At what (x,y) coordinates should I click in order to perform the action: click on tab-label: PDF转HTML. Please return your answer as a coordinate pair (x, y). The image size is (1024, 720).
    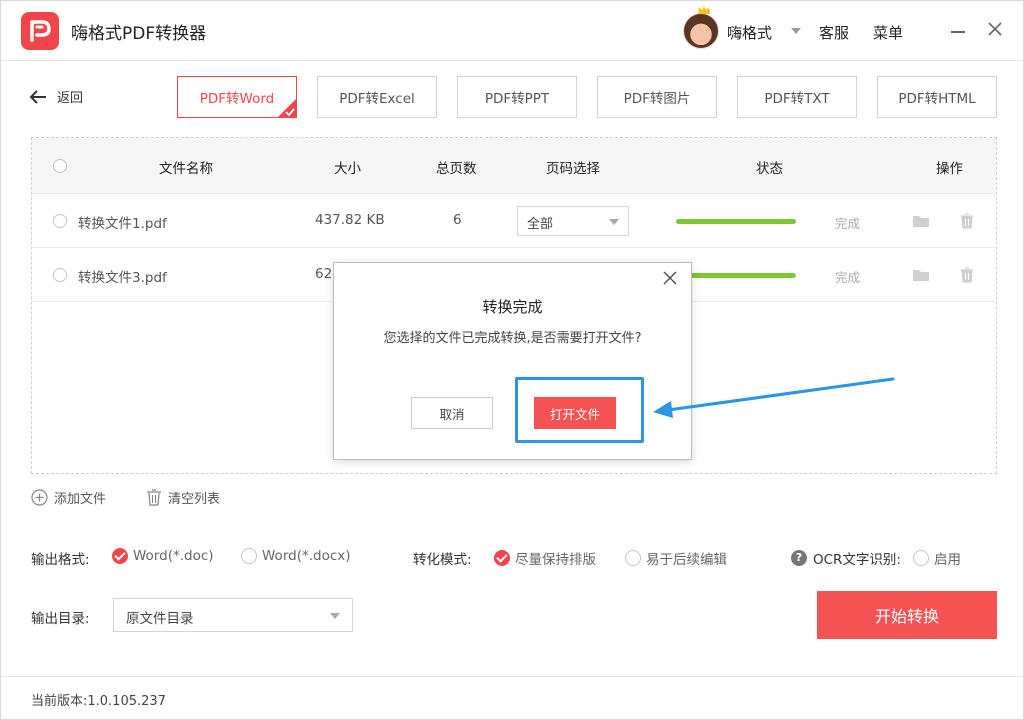
    Looking at the image, I should click on (937, 99).